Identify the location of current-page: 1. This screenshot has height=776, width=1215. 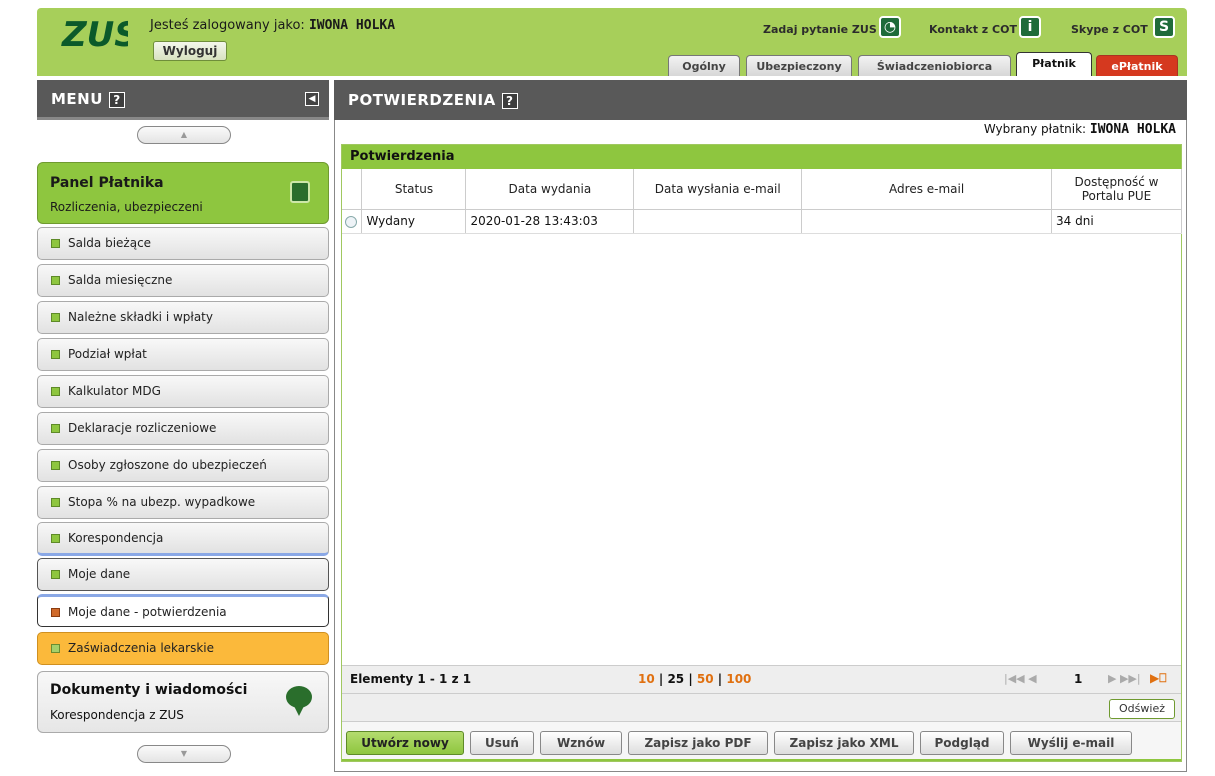
(1078, 679).